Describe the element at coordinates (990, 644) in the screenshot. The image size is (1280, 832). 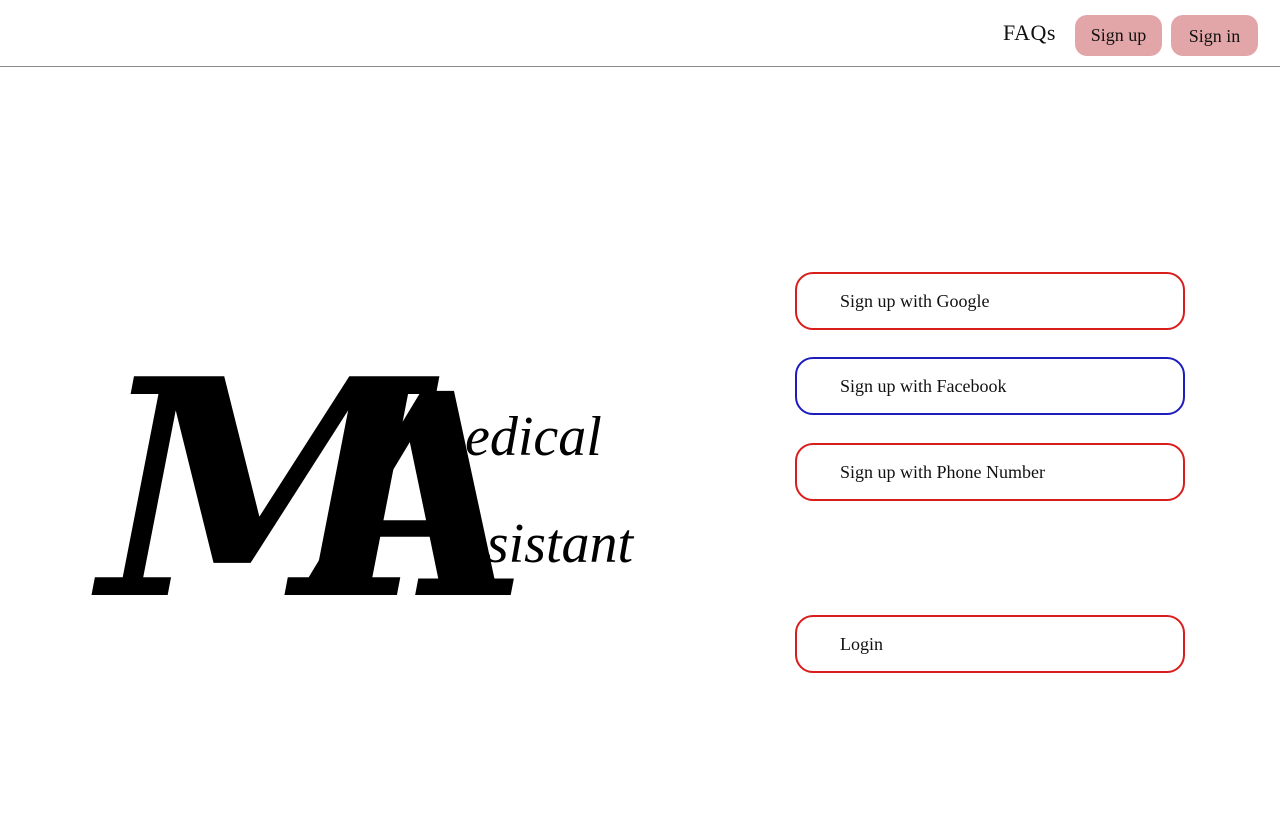
I see `login-button: Login` at that location.